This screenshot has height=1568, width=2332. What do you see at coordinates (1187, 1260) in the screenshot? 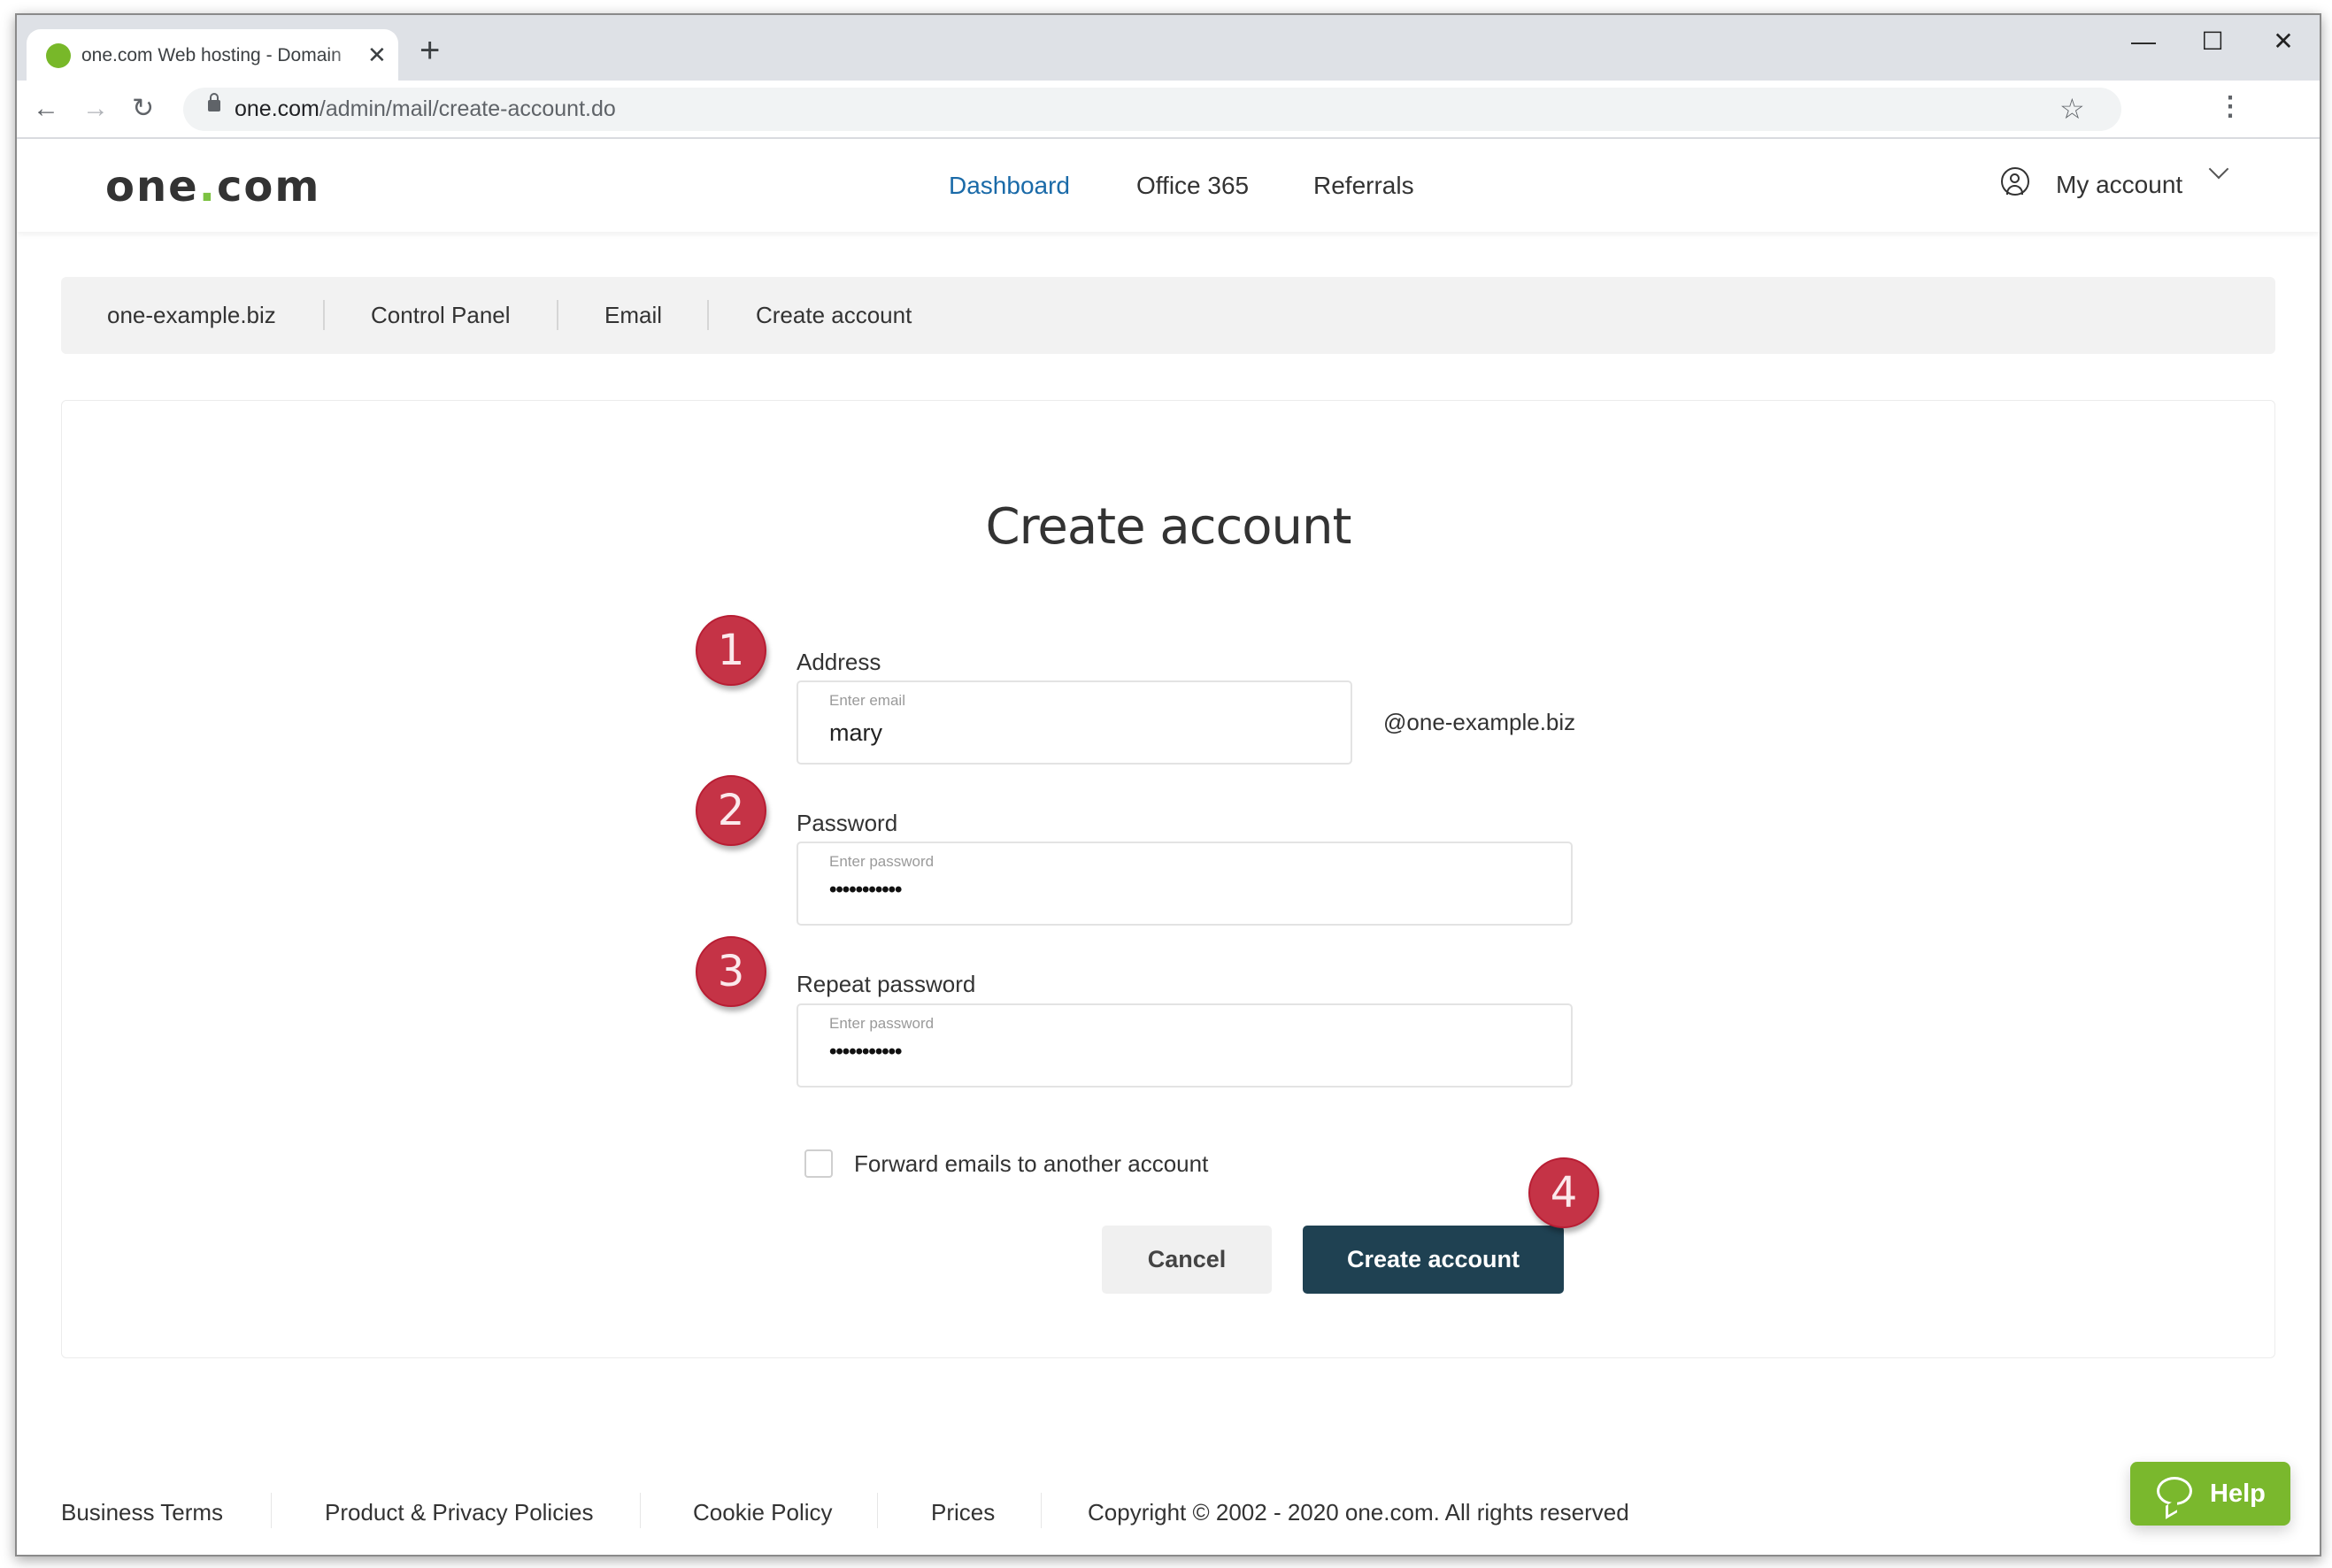
I see `cancel-button: Cancel` at bounding box center [1187, 1260].